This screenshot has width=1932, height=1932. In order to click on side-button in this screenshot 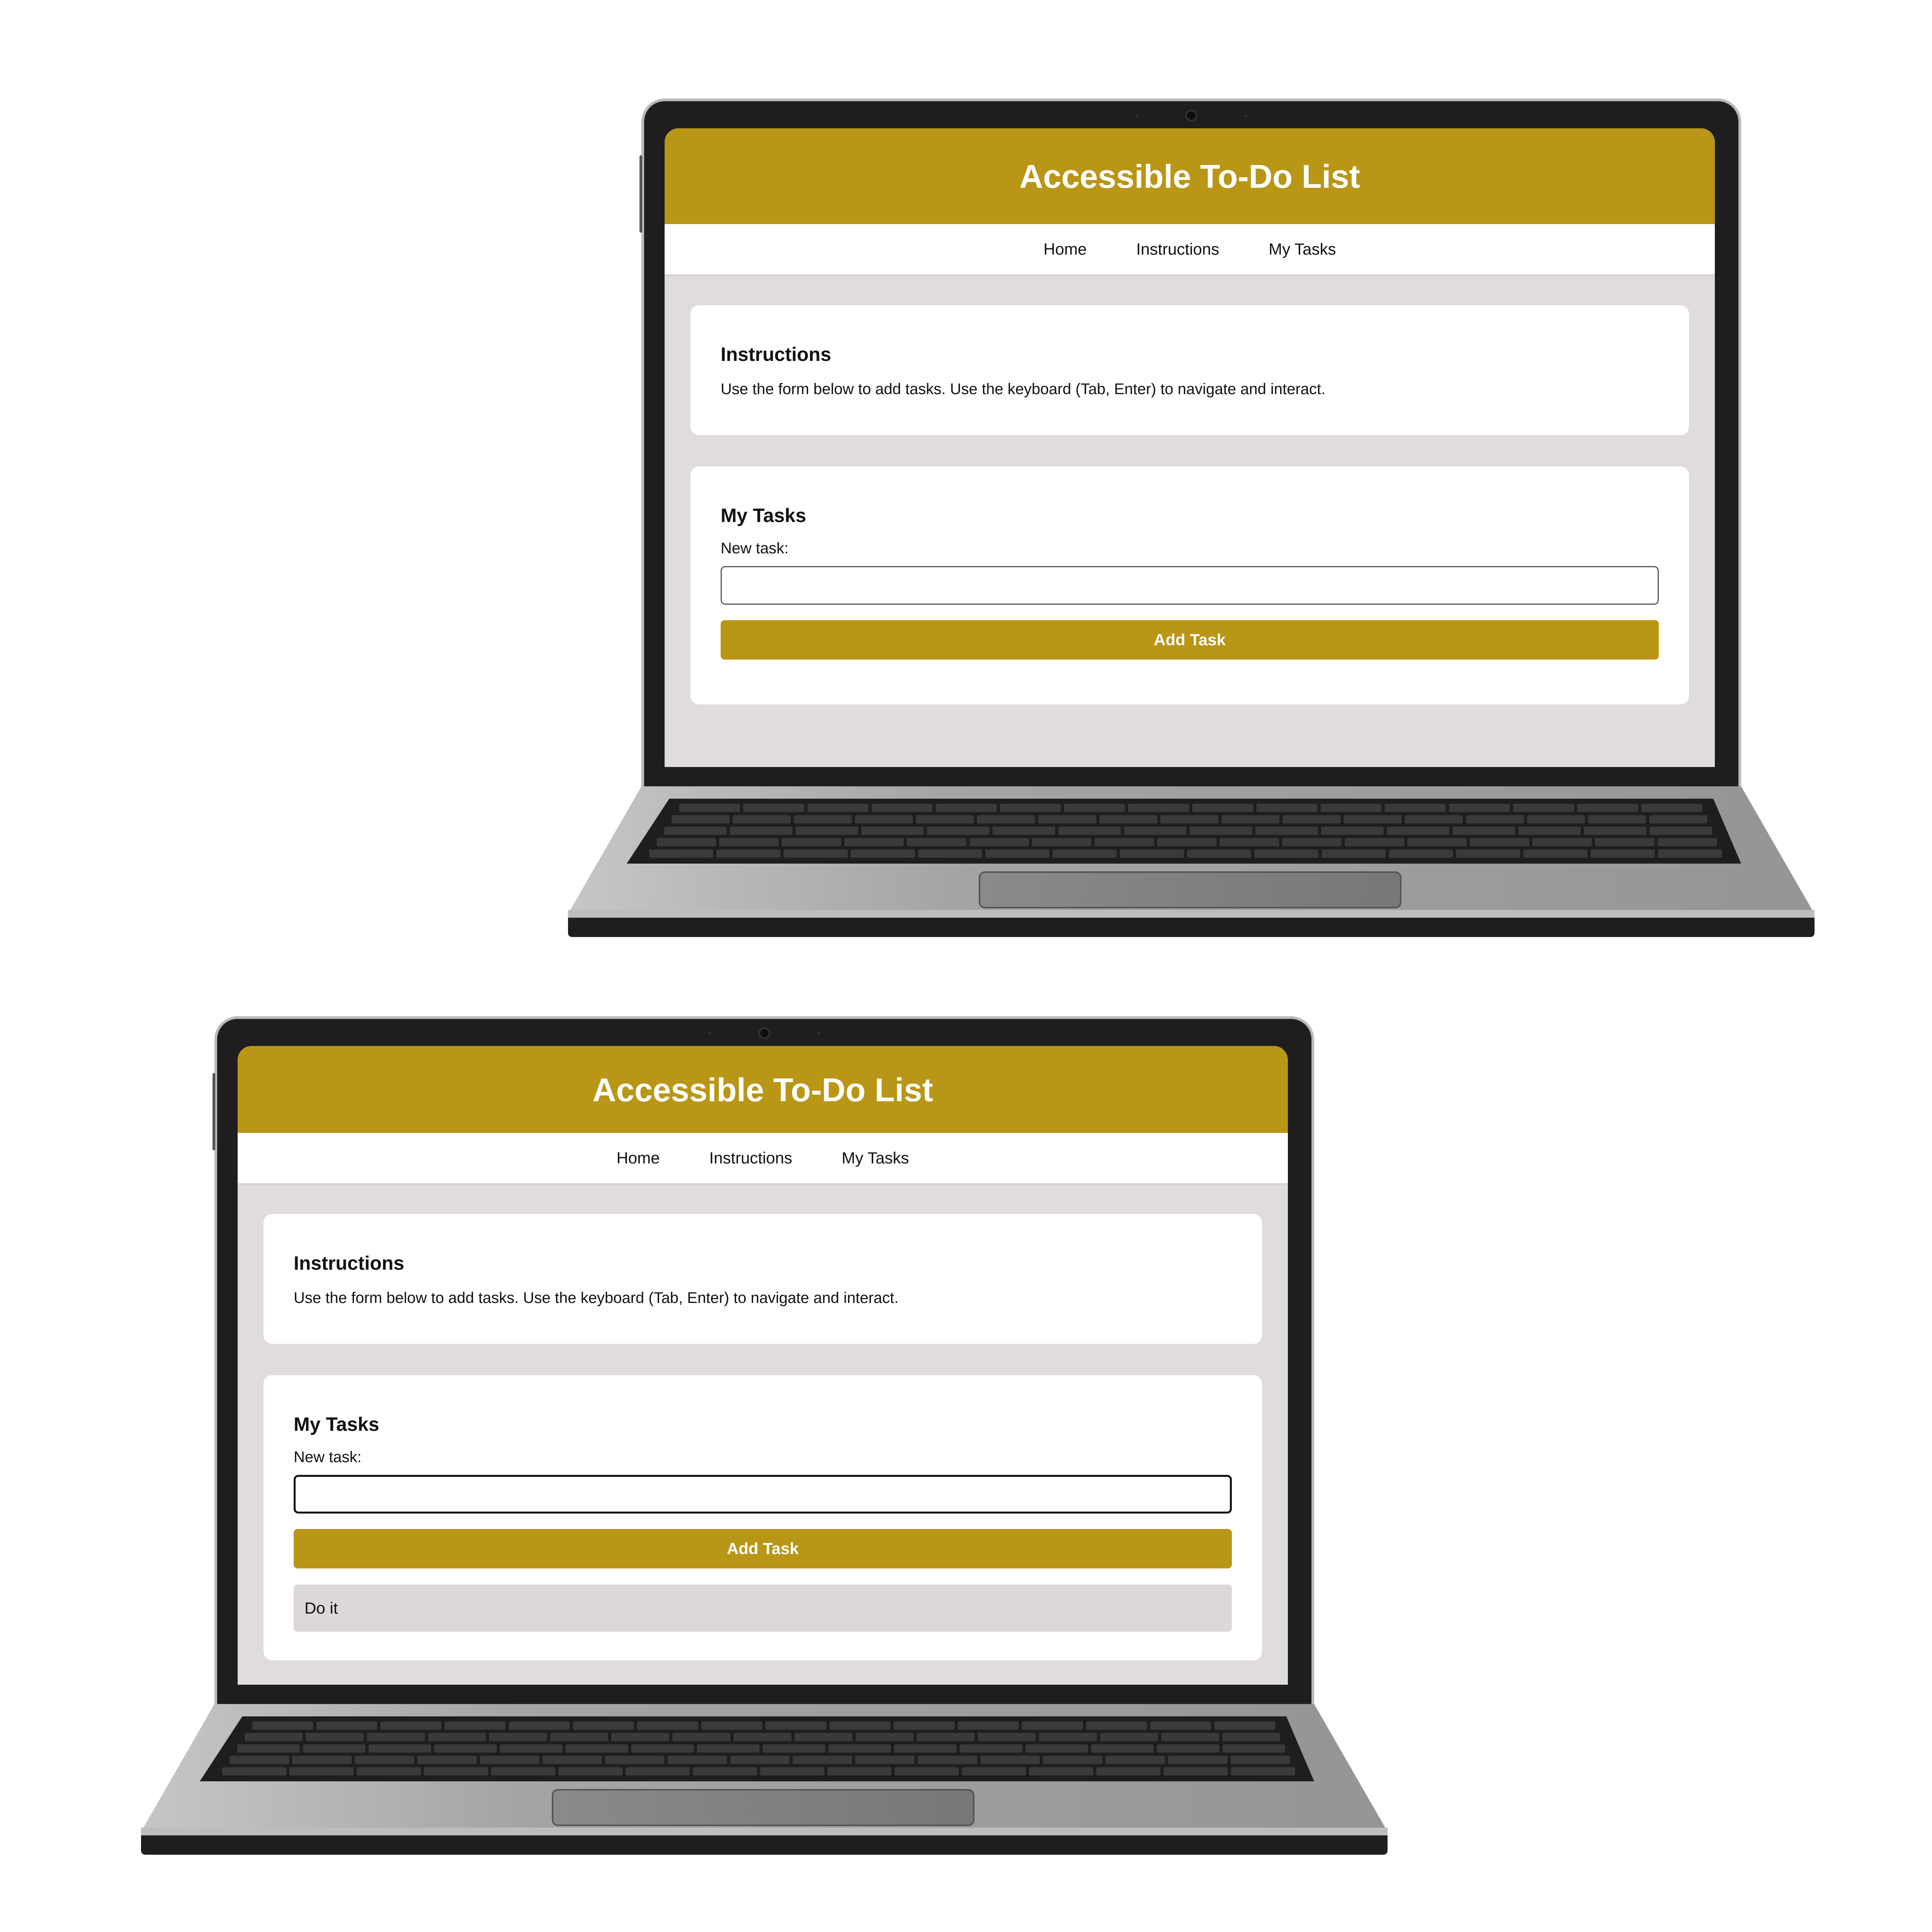, I will do `click(214, 1112)`.